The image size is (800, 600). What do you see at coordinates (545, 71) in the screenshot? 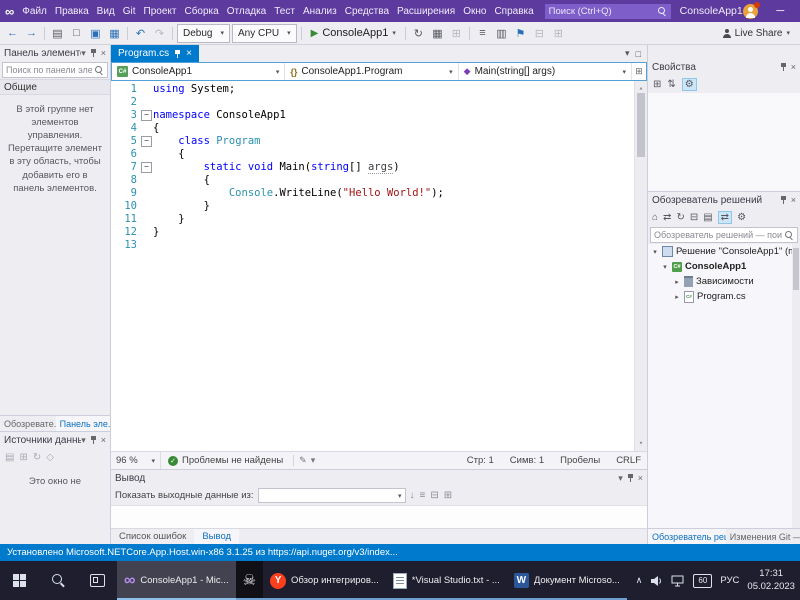
I see `member-dropdown: ◆ Main(string[] args) ▾` at bounding box center [545, 71].